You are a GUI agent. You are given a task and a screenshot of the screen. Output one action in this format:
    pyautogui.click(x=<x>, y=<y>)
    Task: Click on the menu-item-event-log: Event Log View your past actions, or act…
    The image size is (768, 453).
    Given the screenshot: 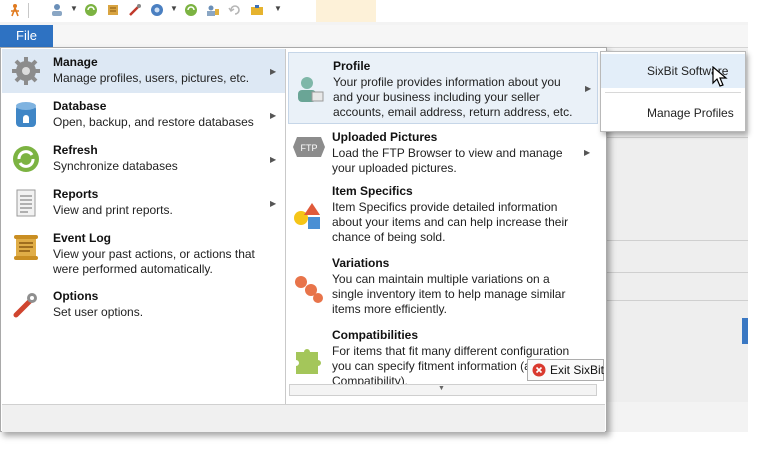 What is the action you would take?
    pyautogui.click(x=143, y=254)
    